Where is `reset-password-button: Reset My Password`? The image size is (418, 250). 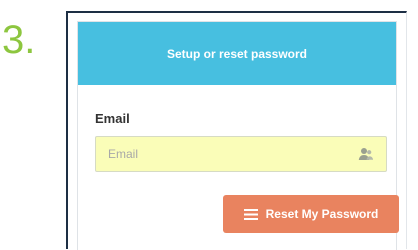 reset-password-button: Reset My Password is located at coordinates (311, 214).